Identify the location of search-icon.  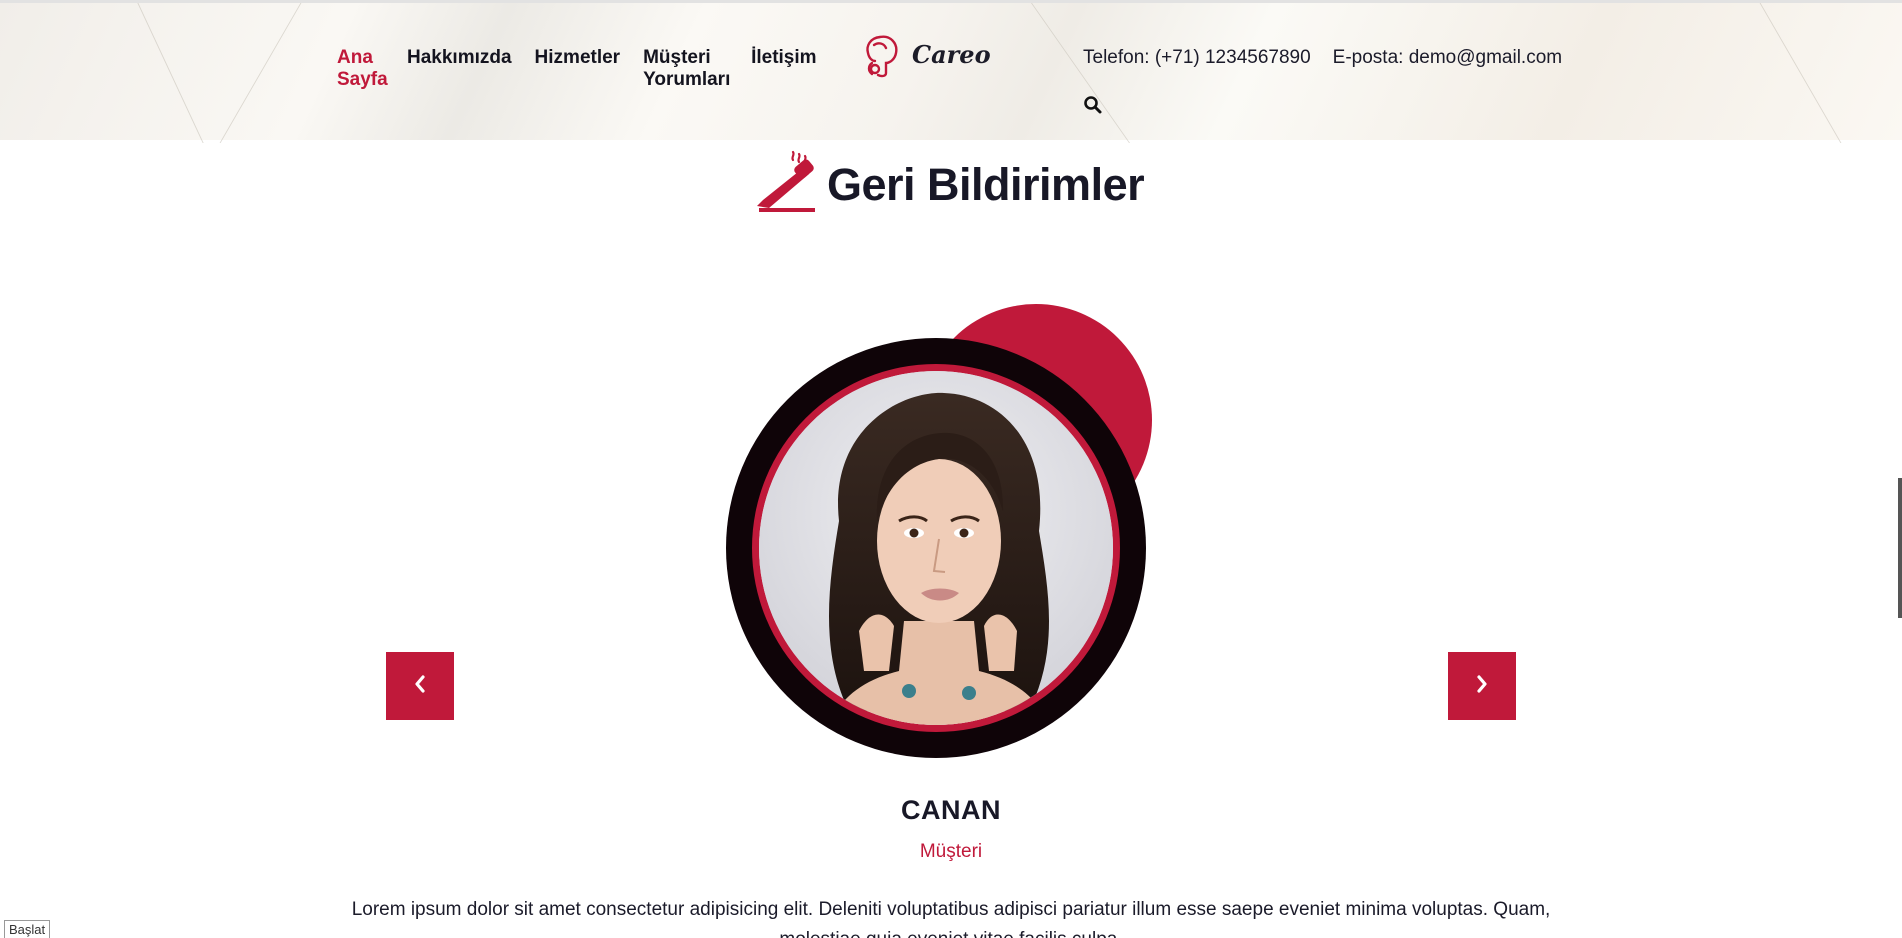
(1093, 107).